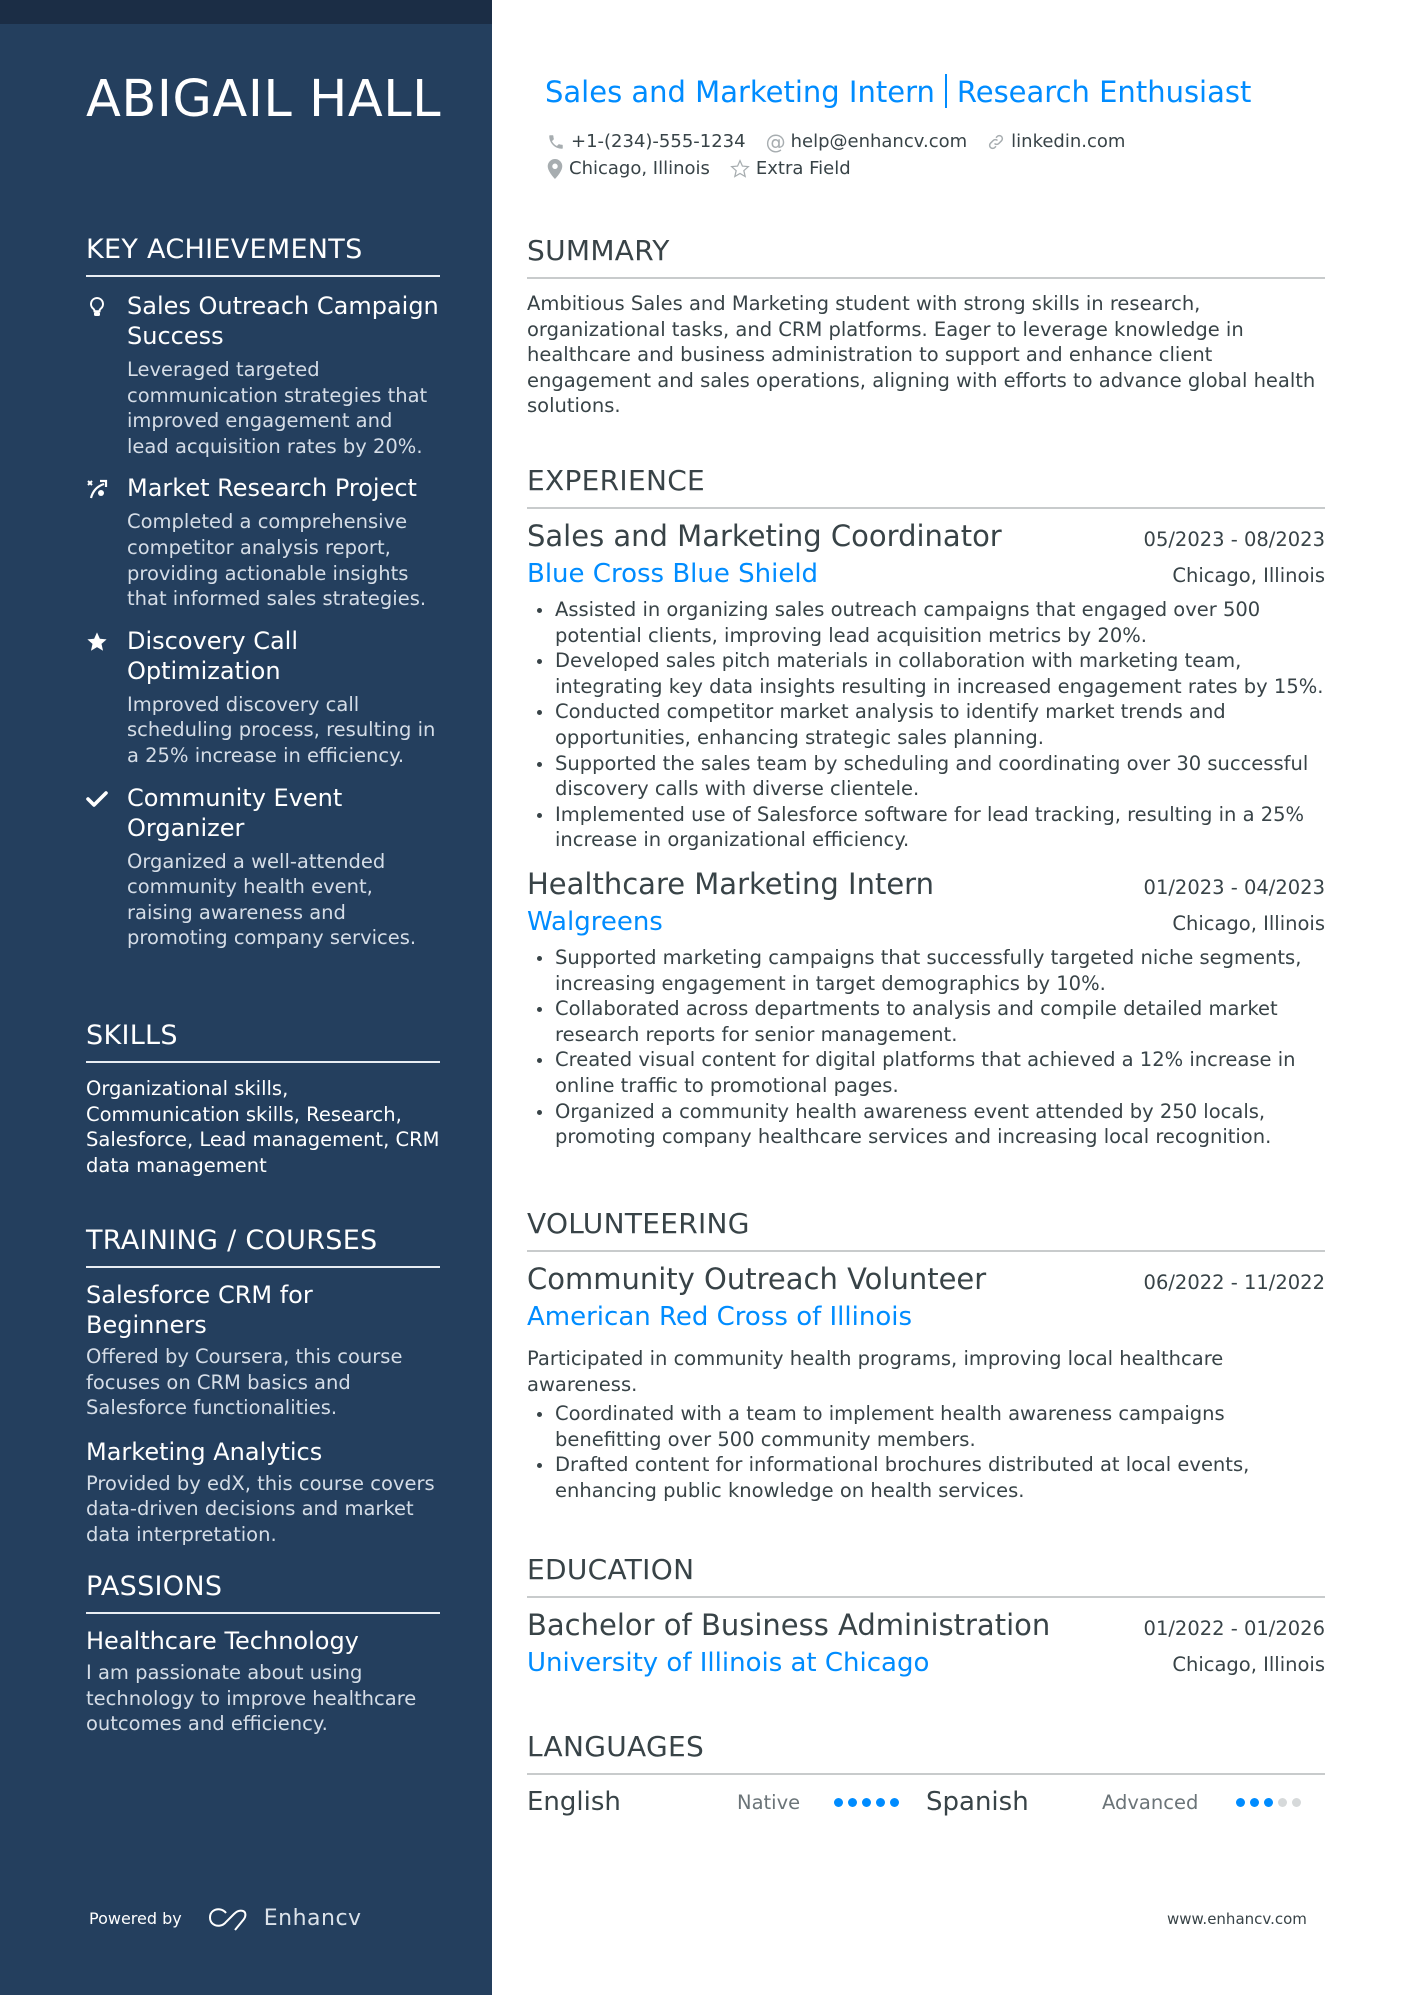  I want to click on education-dates: 01/2022 - 01/2026, so click(1234, 1628).